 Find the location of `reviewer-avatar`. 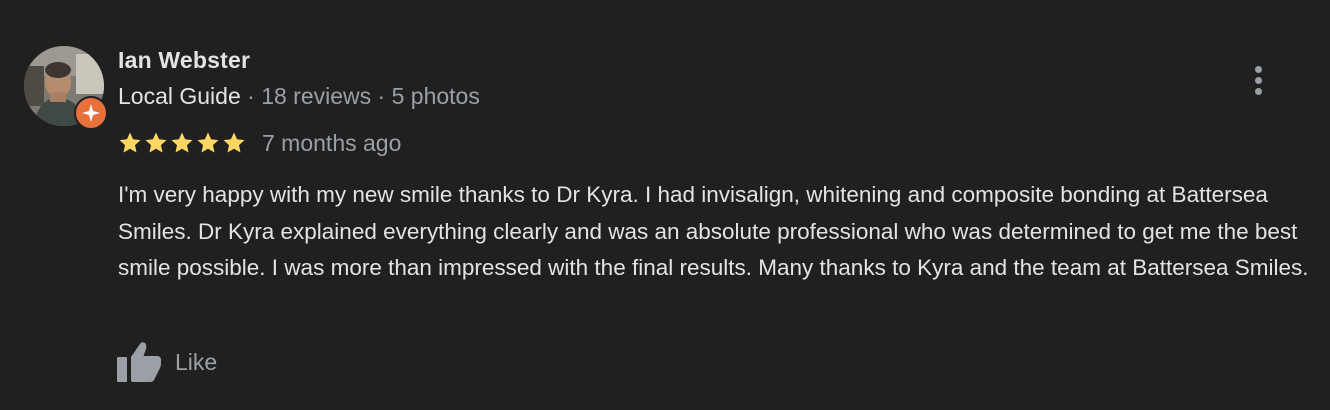

reviewer-avatar is located at coordinates (66, 88).